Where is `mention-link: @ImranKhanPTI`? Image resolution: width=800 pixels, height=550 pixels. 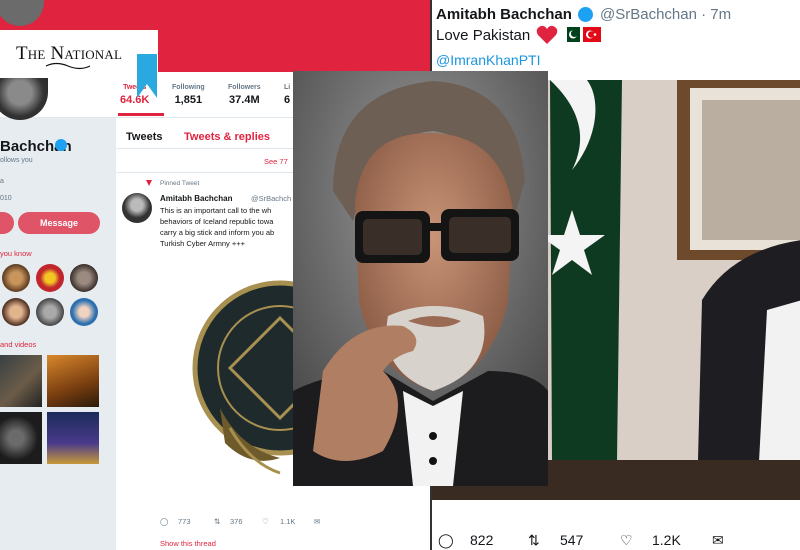
mention-link: @ImranKhanPTI is located at coordinates (488, 60).